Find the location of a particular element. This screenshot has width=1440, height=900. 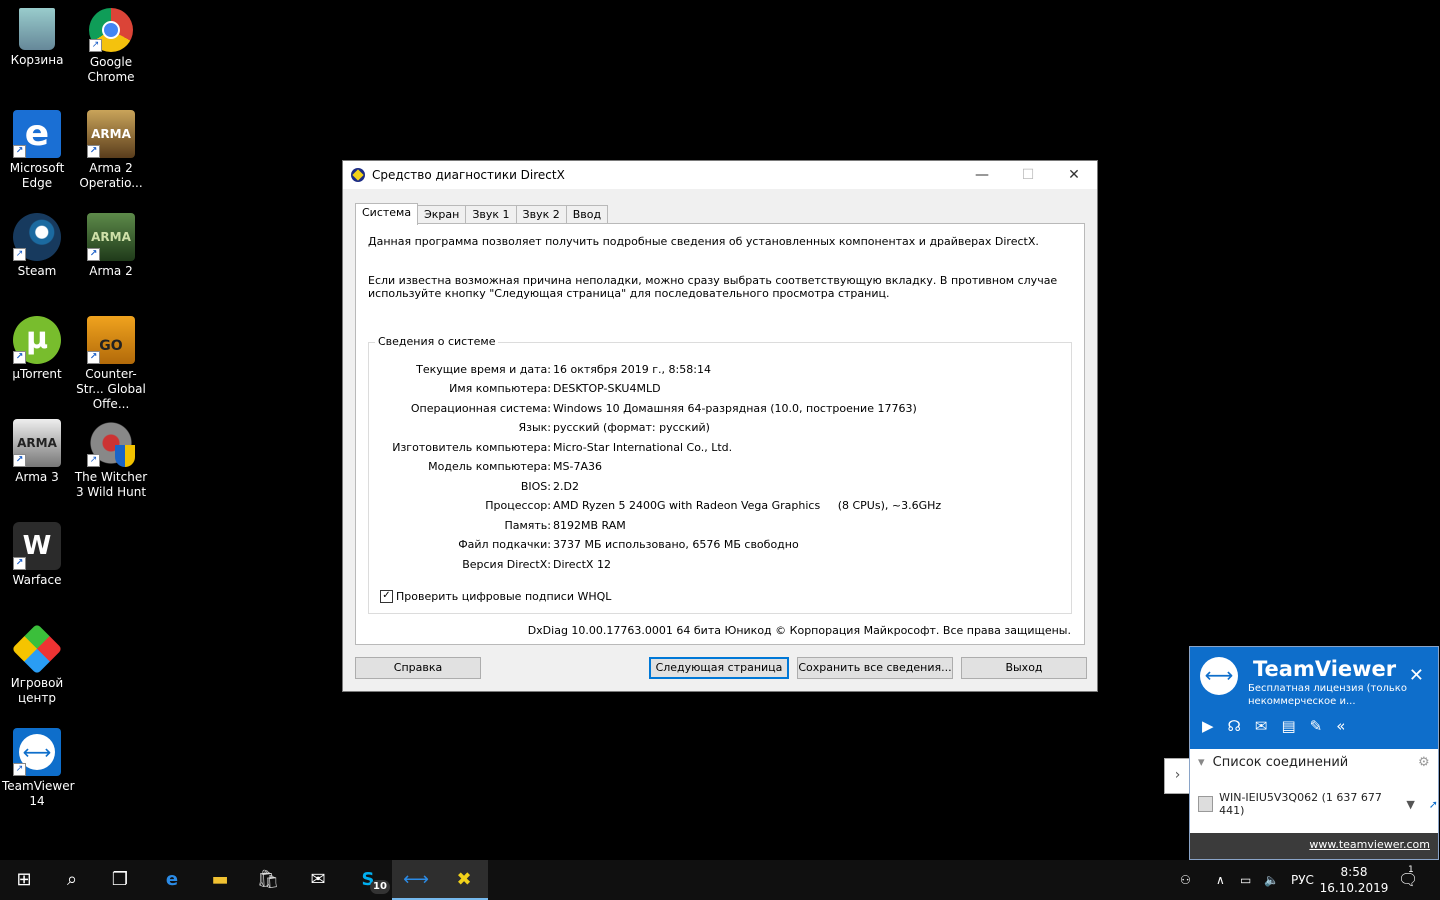

store-icon: 🛍 is located at coordinates (268, 880).